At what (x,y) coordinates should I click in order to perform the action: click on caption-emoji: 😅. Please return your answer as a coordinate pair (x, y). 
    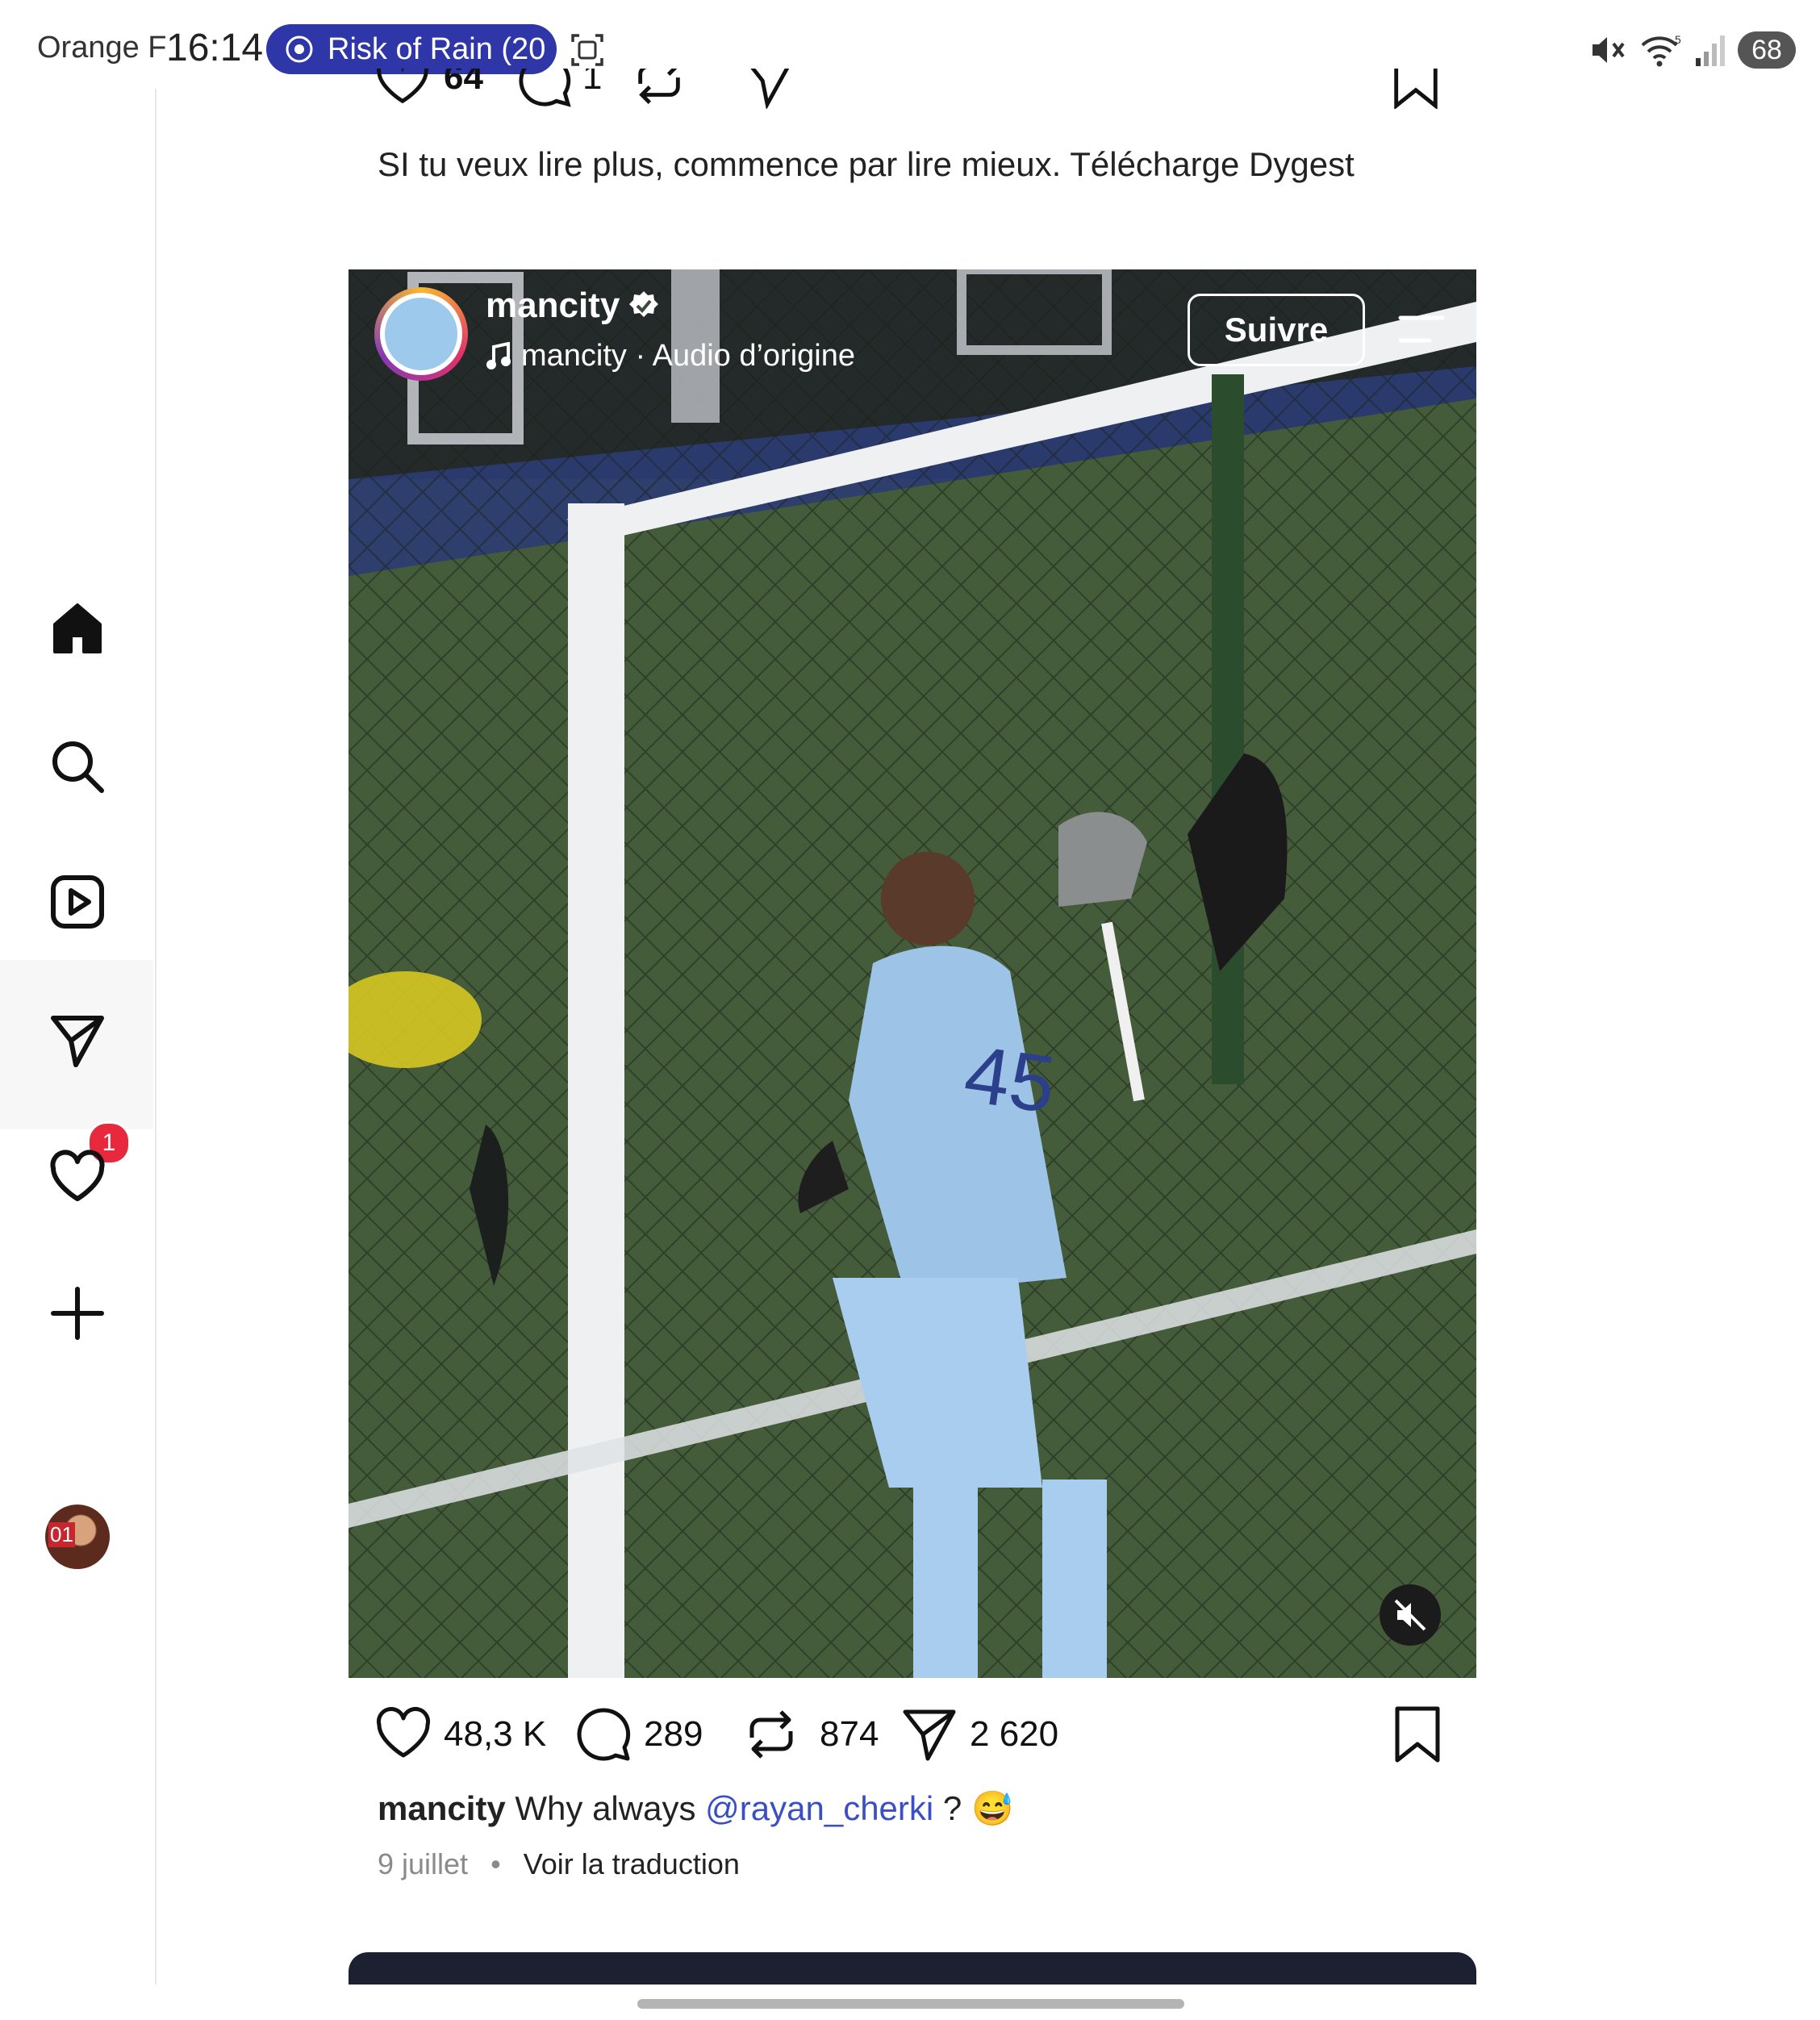
    Looking at the image, I should click on (992, 1808).